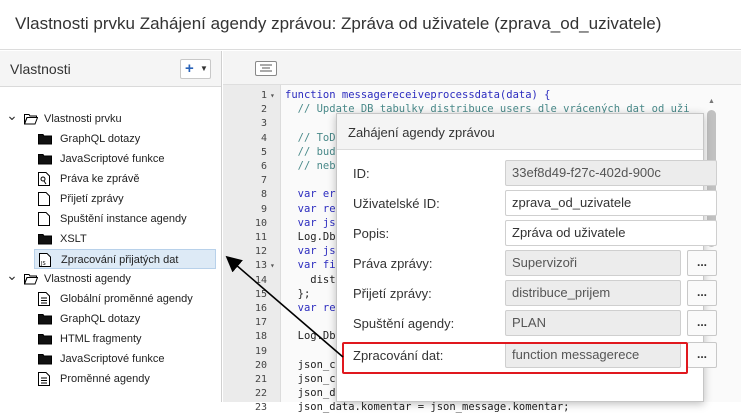 The height and width of the screenshot is (413, 741). I want to click on tree-item-label: Práva ke zprávě, so click(100, 179).